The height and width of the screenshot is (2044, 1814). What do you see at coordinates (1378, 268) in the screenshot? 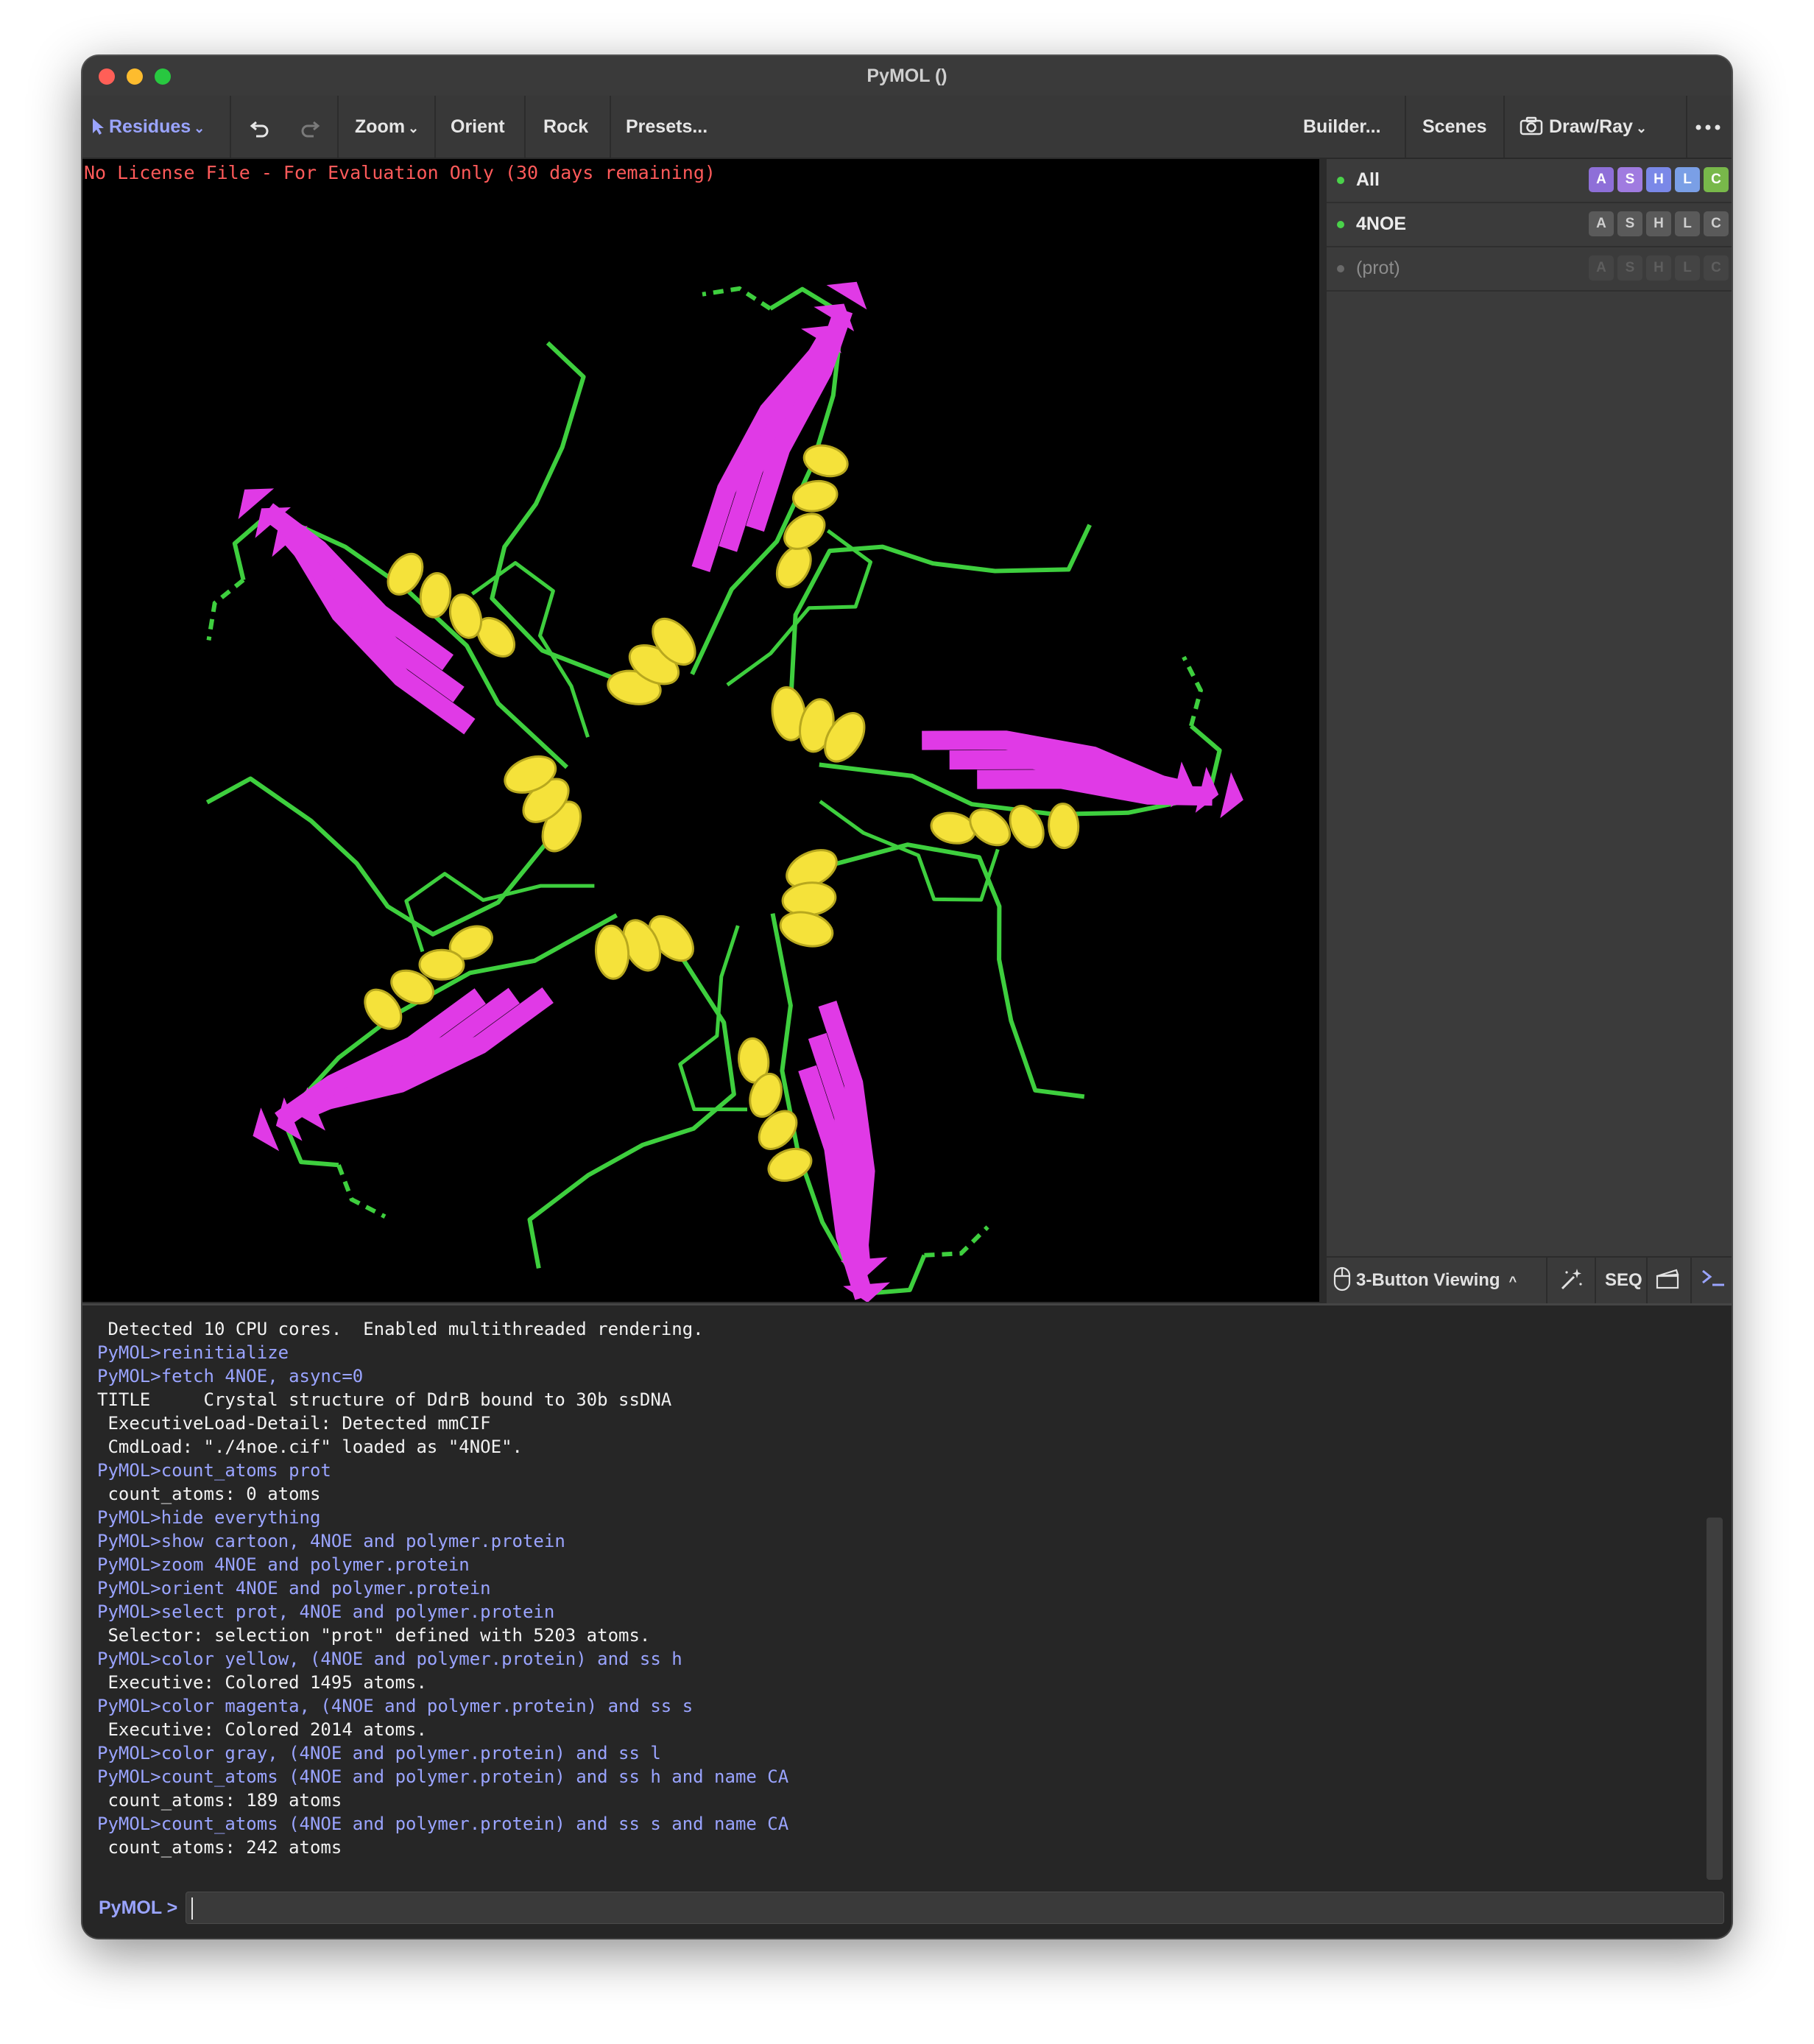
I see `object-name: (prot)` at bounding box center [1378, 268].